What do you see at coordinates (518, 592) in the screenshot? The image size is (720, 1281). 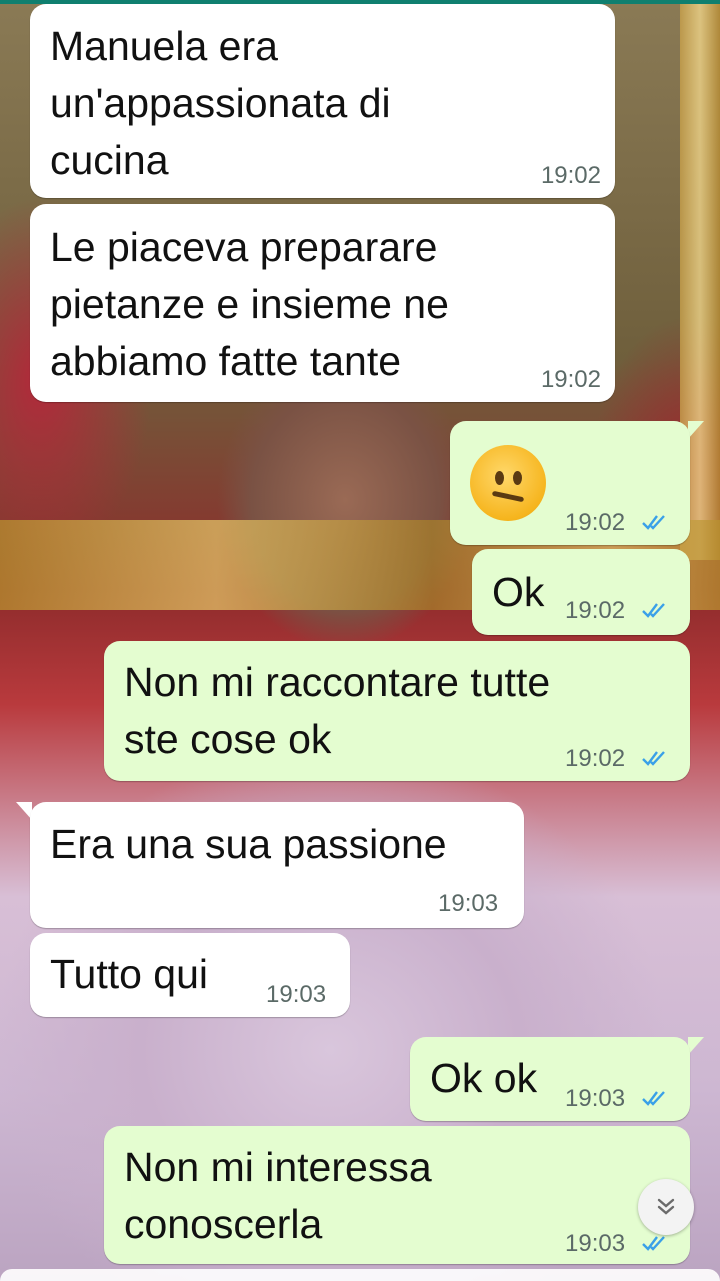 I see `message-text: Ok` at bounding box center [518, 592].